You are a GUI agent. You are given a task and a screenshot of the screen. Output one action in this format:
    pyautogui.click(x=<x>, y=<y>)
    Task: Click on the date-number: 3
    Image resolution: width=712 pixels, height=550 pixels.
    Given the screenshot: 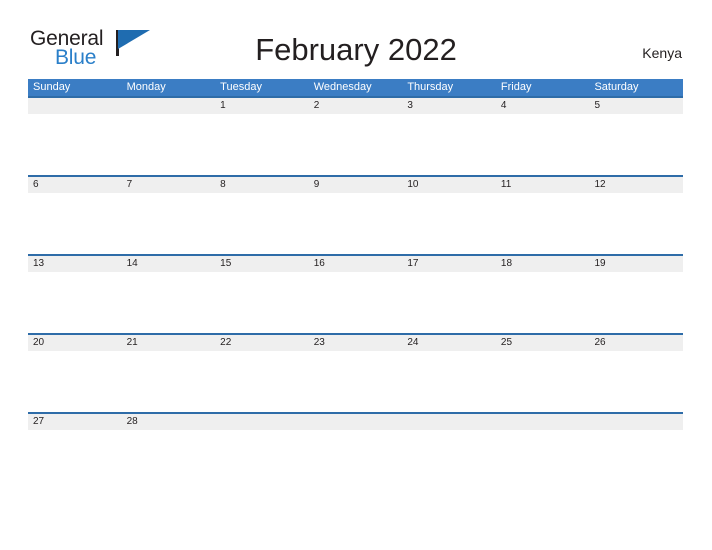 What is the action you would take?
    pyautogui.click(x=449, y=106)
    